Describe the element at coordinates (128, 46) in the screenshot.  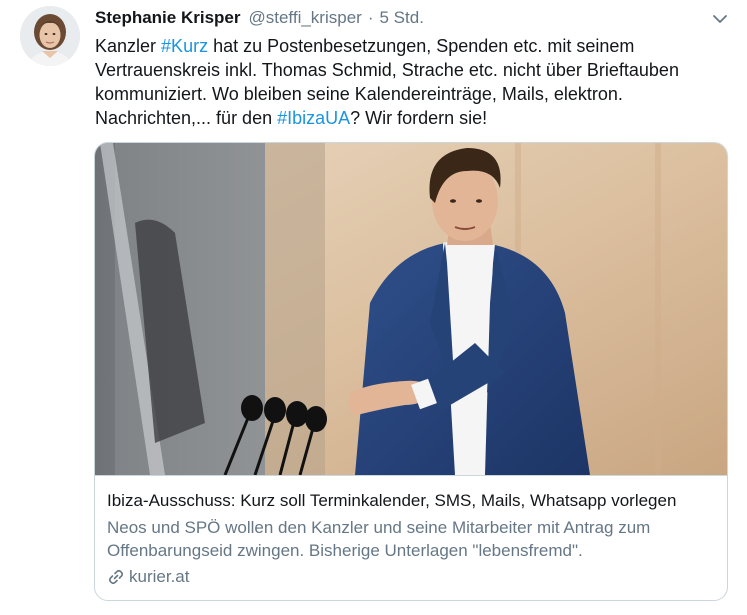
I see `tweet-text-segment: Kanzler` at that location.